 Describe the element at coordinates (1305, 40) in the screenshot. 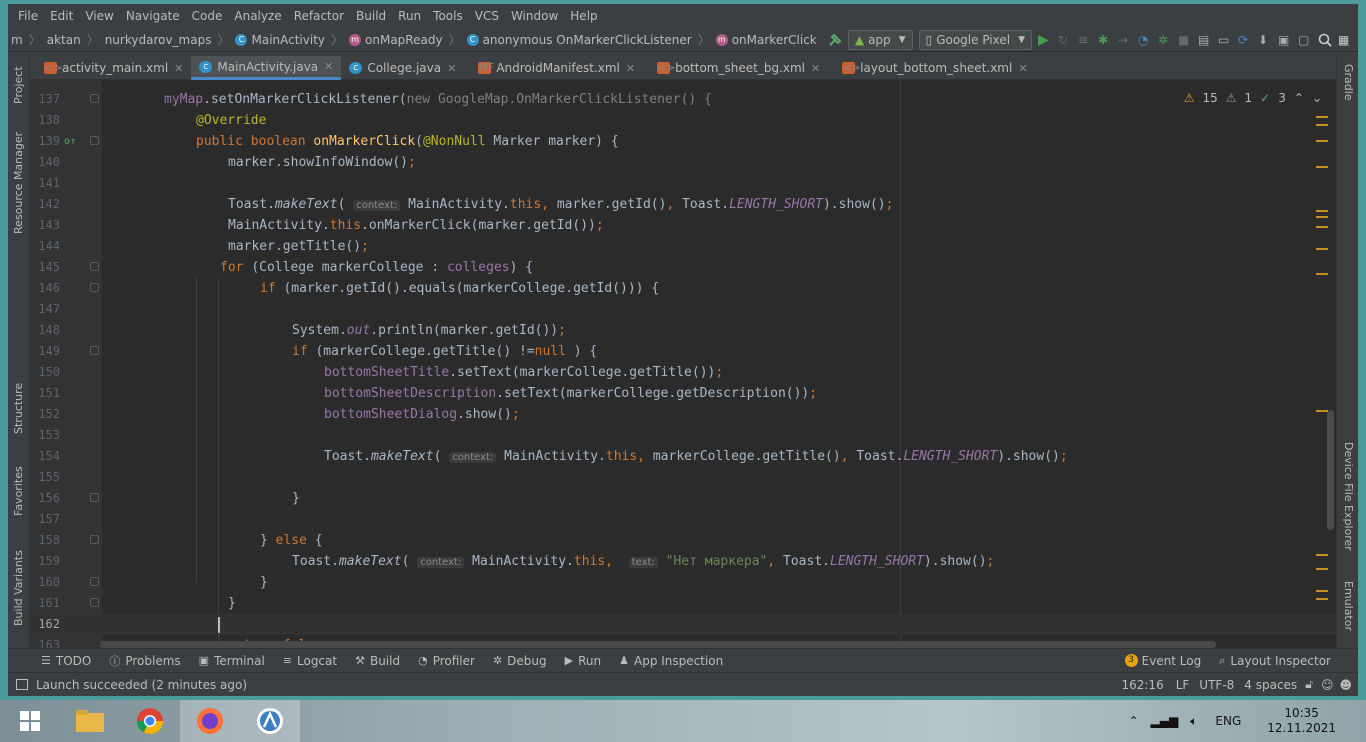

I see `screen-icon: ▢` at that location.